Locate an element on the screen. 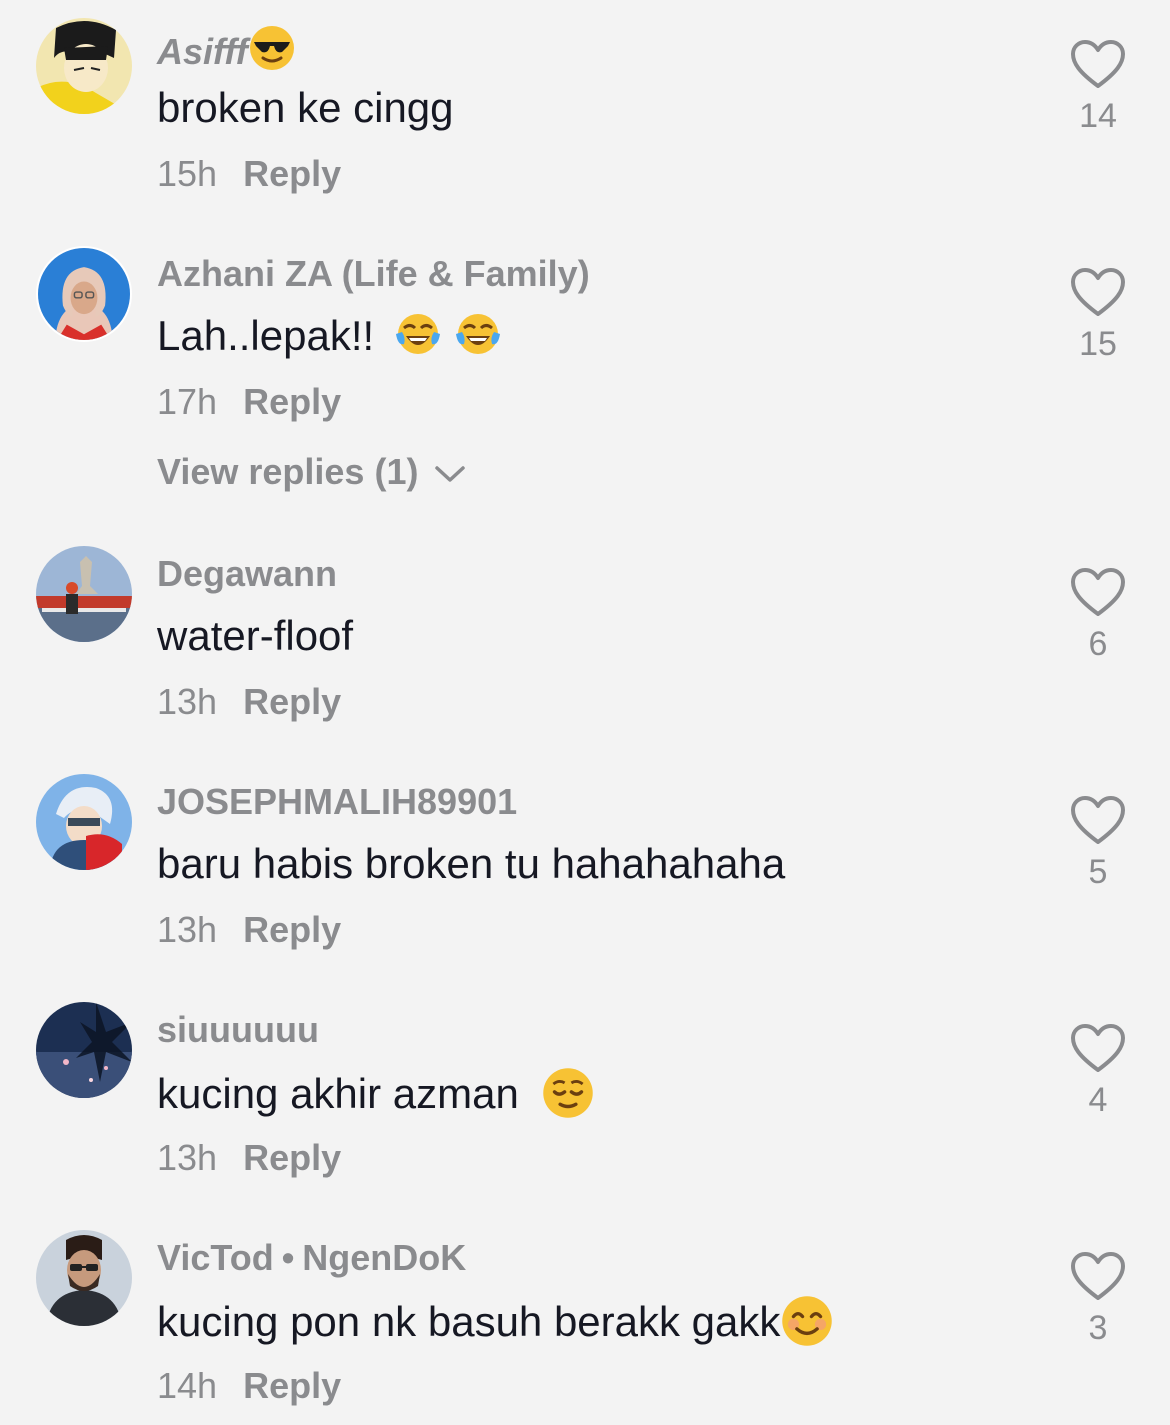  relieved-emoji is located at coordinates (568, 1093).